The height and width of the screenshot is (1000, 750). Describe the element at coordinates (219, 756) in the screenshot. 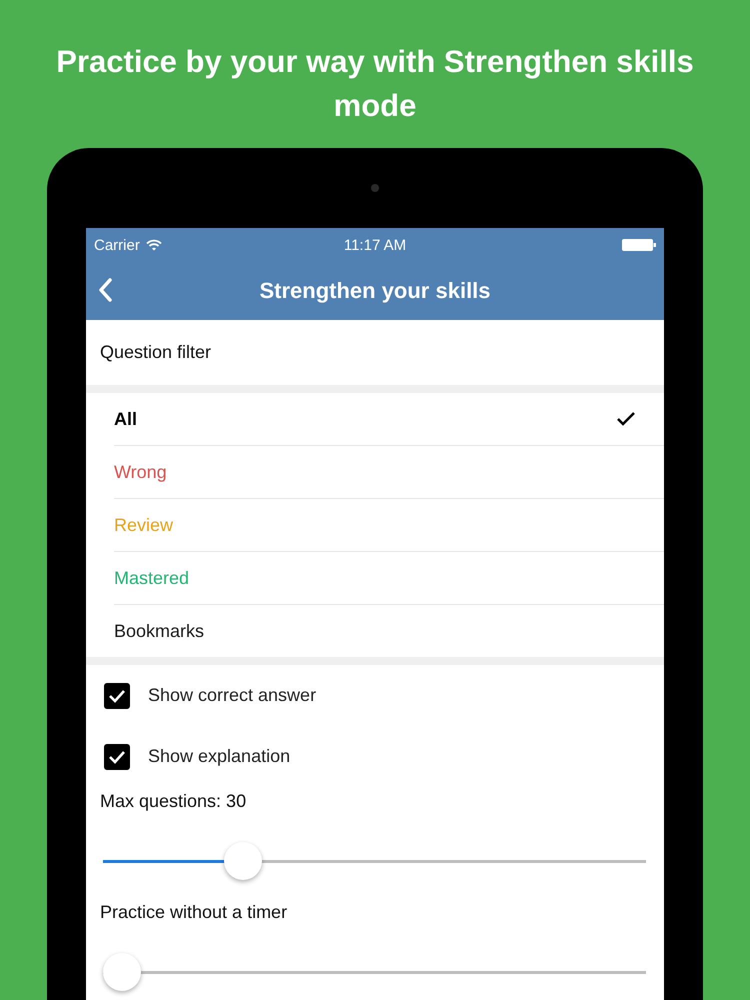

I see `checkbox-label: Show explanation` at that location.